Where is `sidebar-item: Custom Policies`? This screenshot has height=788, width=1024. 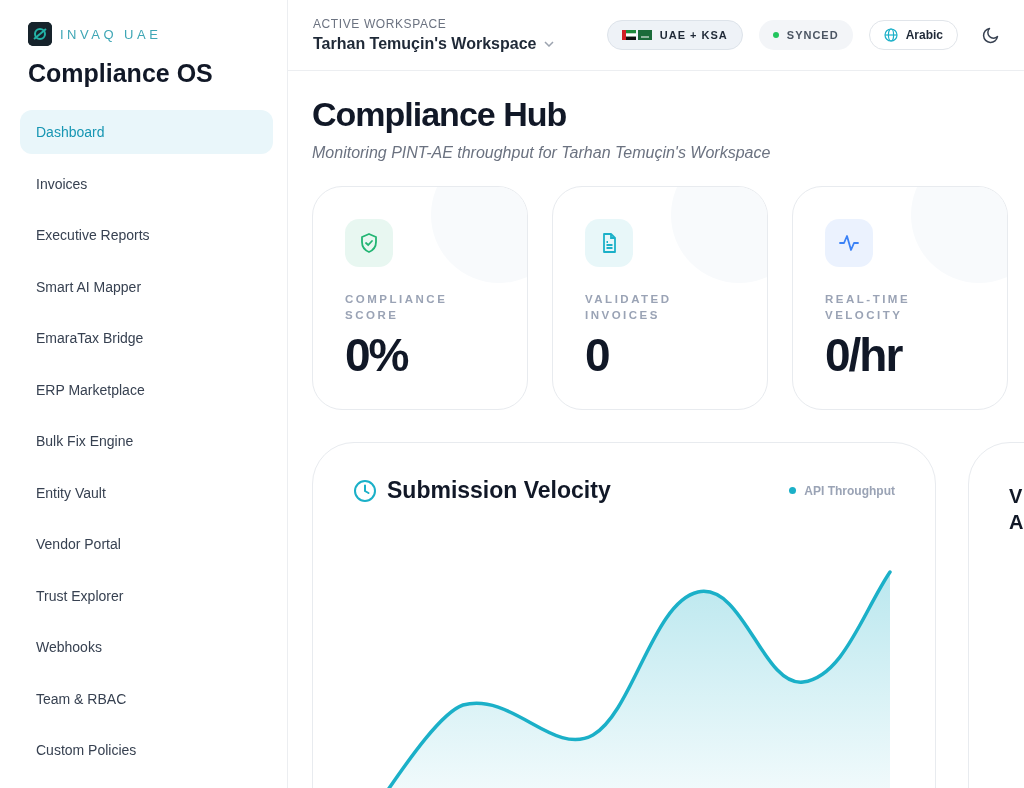 sidebar-item: Custom Policies is located at coordinates (146, 750).